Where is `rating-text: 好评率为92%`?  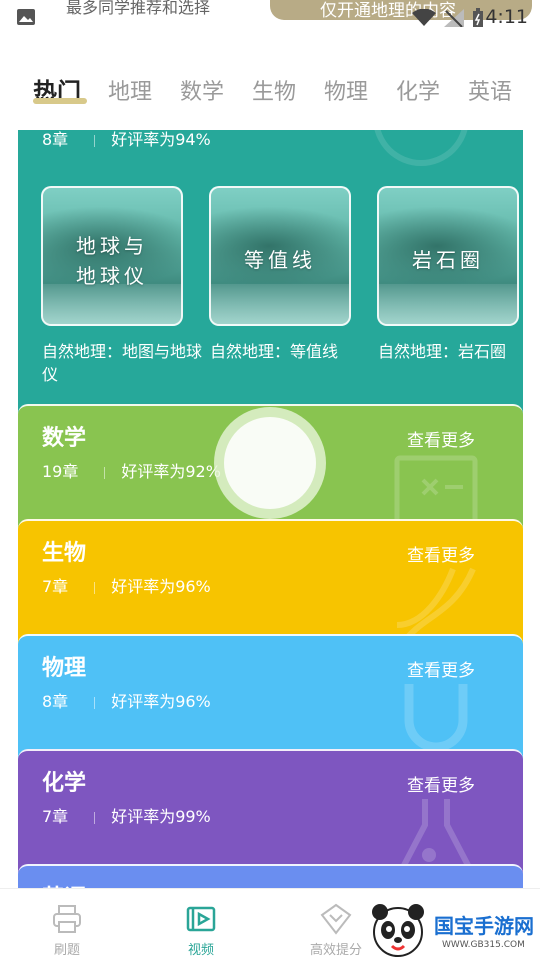
rating-text: 好评率为92% is located at coordinates (171, 471).